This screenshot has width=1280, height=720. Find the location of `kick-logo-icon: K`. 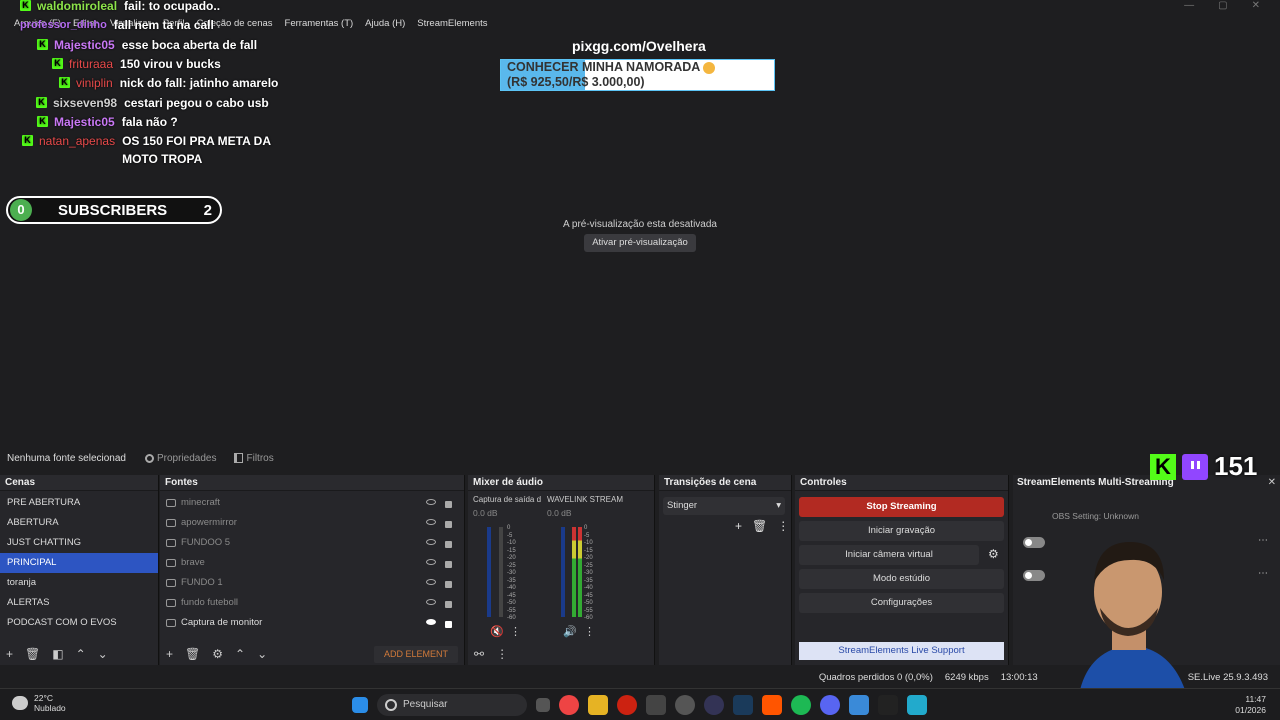

kick-logo-icon: K is located at coordinates (1163, 466).